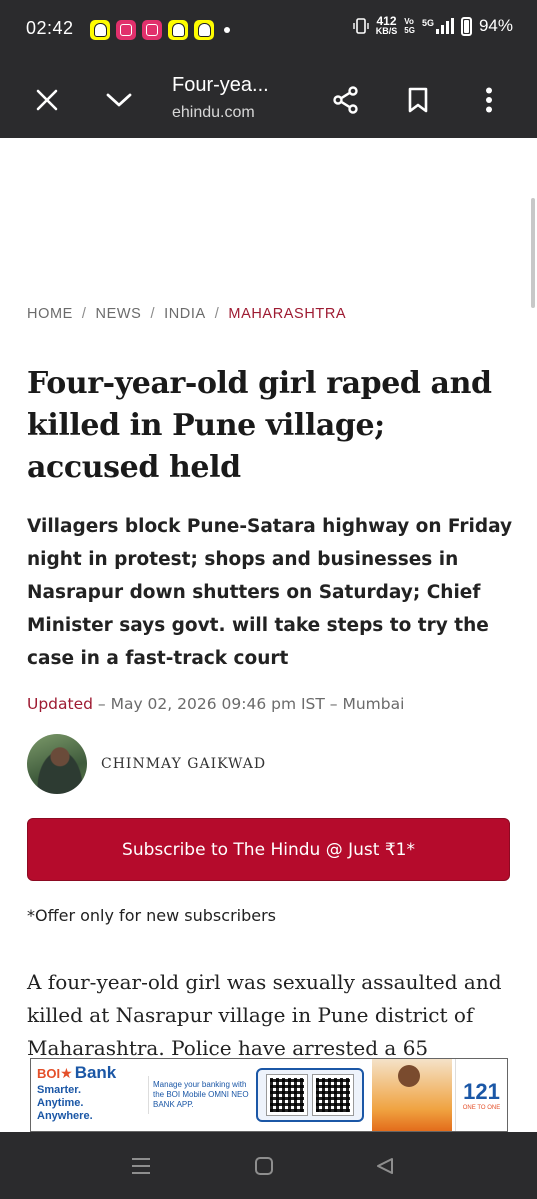 This screenshot has height=1199, width=537. I want to click on page-scrollbar, so click(533, 253).